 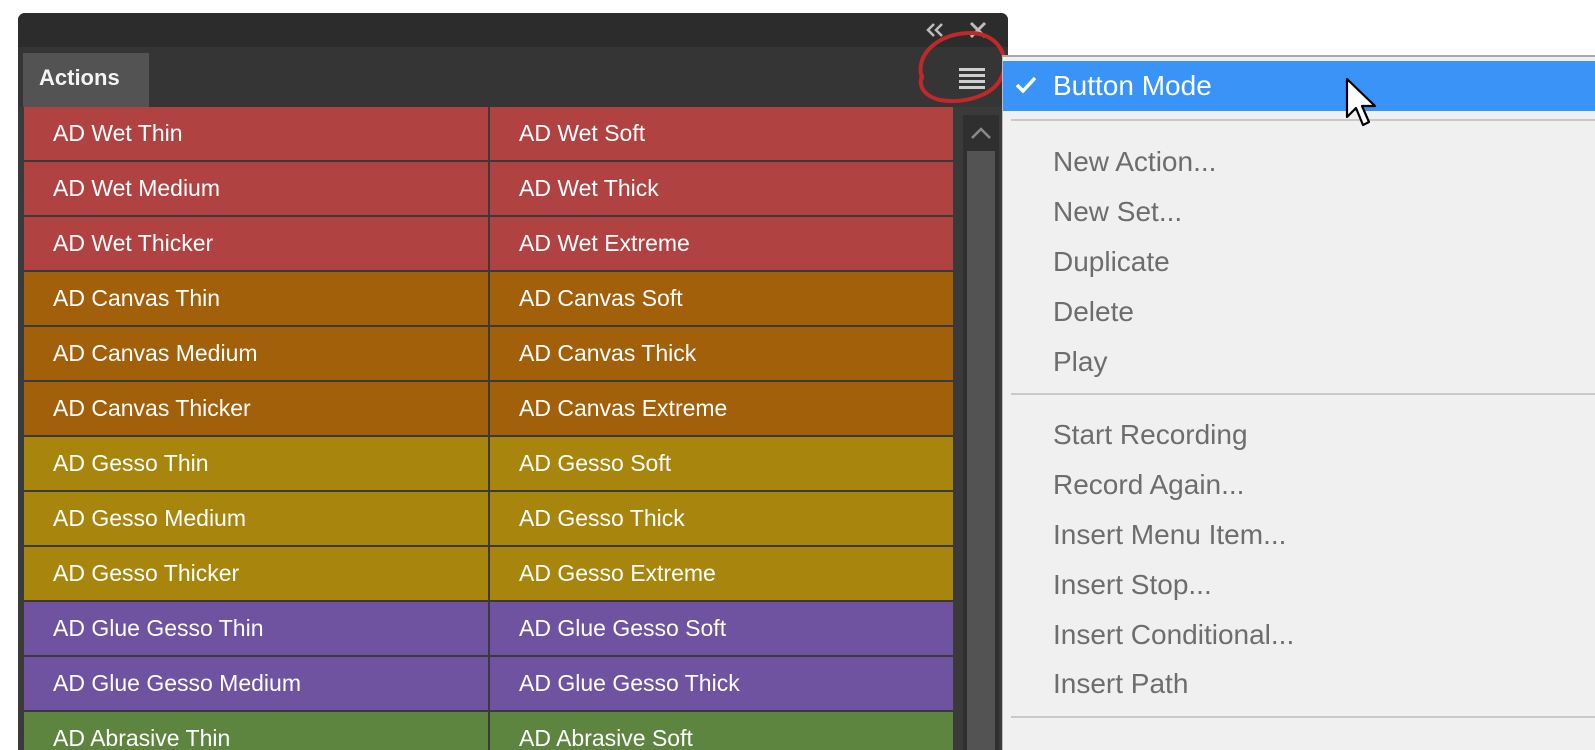 I want to click on menu-item-duplicate: Duplicate, so click(x=1299, y=262).